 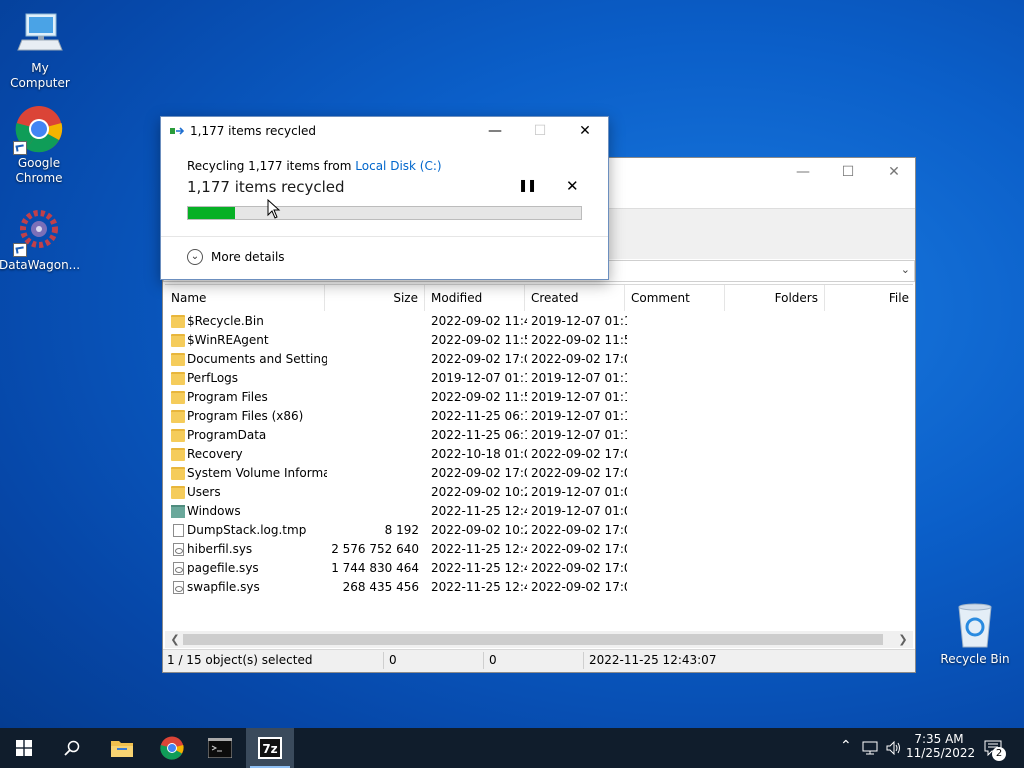 What do you see at coordinates (579, 340) in the screenshot?
I see `cell-created: 2022-09-02 11:58` at bounding box center [579, 340].